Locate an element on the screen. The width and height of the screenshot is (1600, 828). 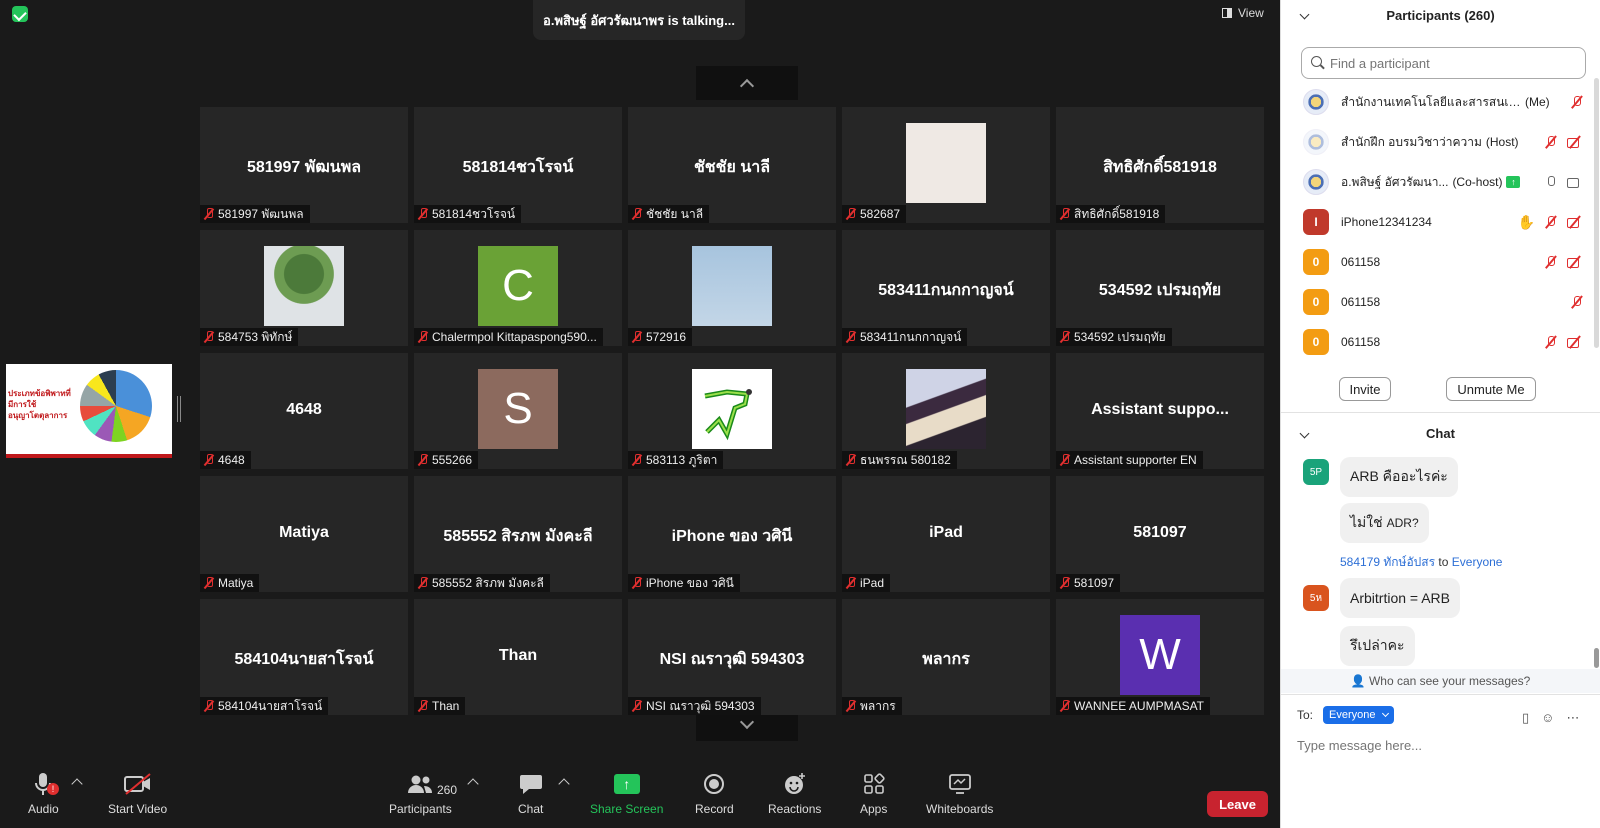
tile-label-text: NSI ณราวุฒิ 594303 is located at coordinates (700, 706).